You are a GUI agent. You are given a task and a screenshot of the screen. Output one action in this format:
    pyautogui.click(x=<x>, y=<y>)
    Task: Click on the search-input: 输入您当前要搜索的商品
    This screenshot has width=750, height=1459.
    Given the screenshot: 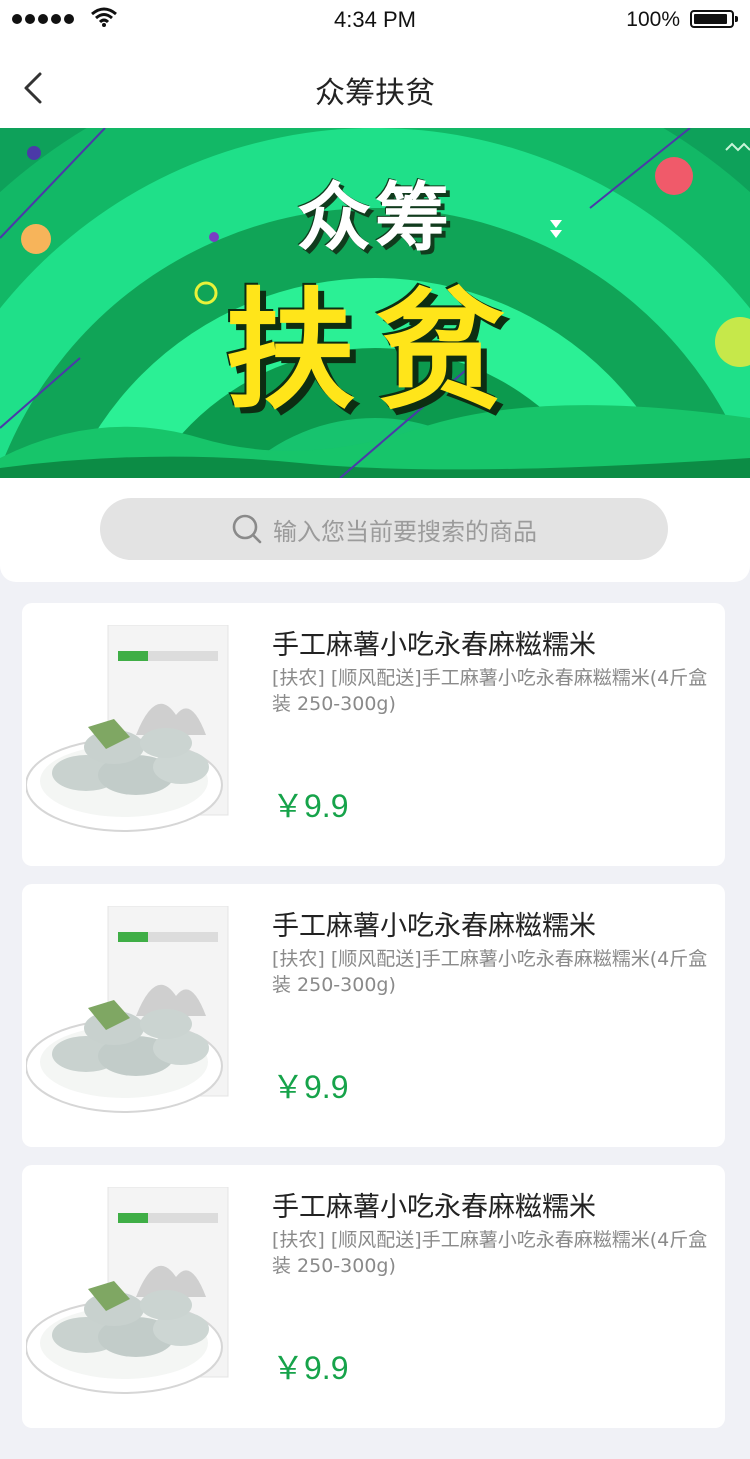 What is the action you would take?
    pyautogui.click(x=384, y=529)
    